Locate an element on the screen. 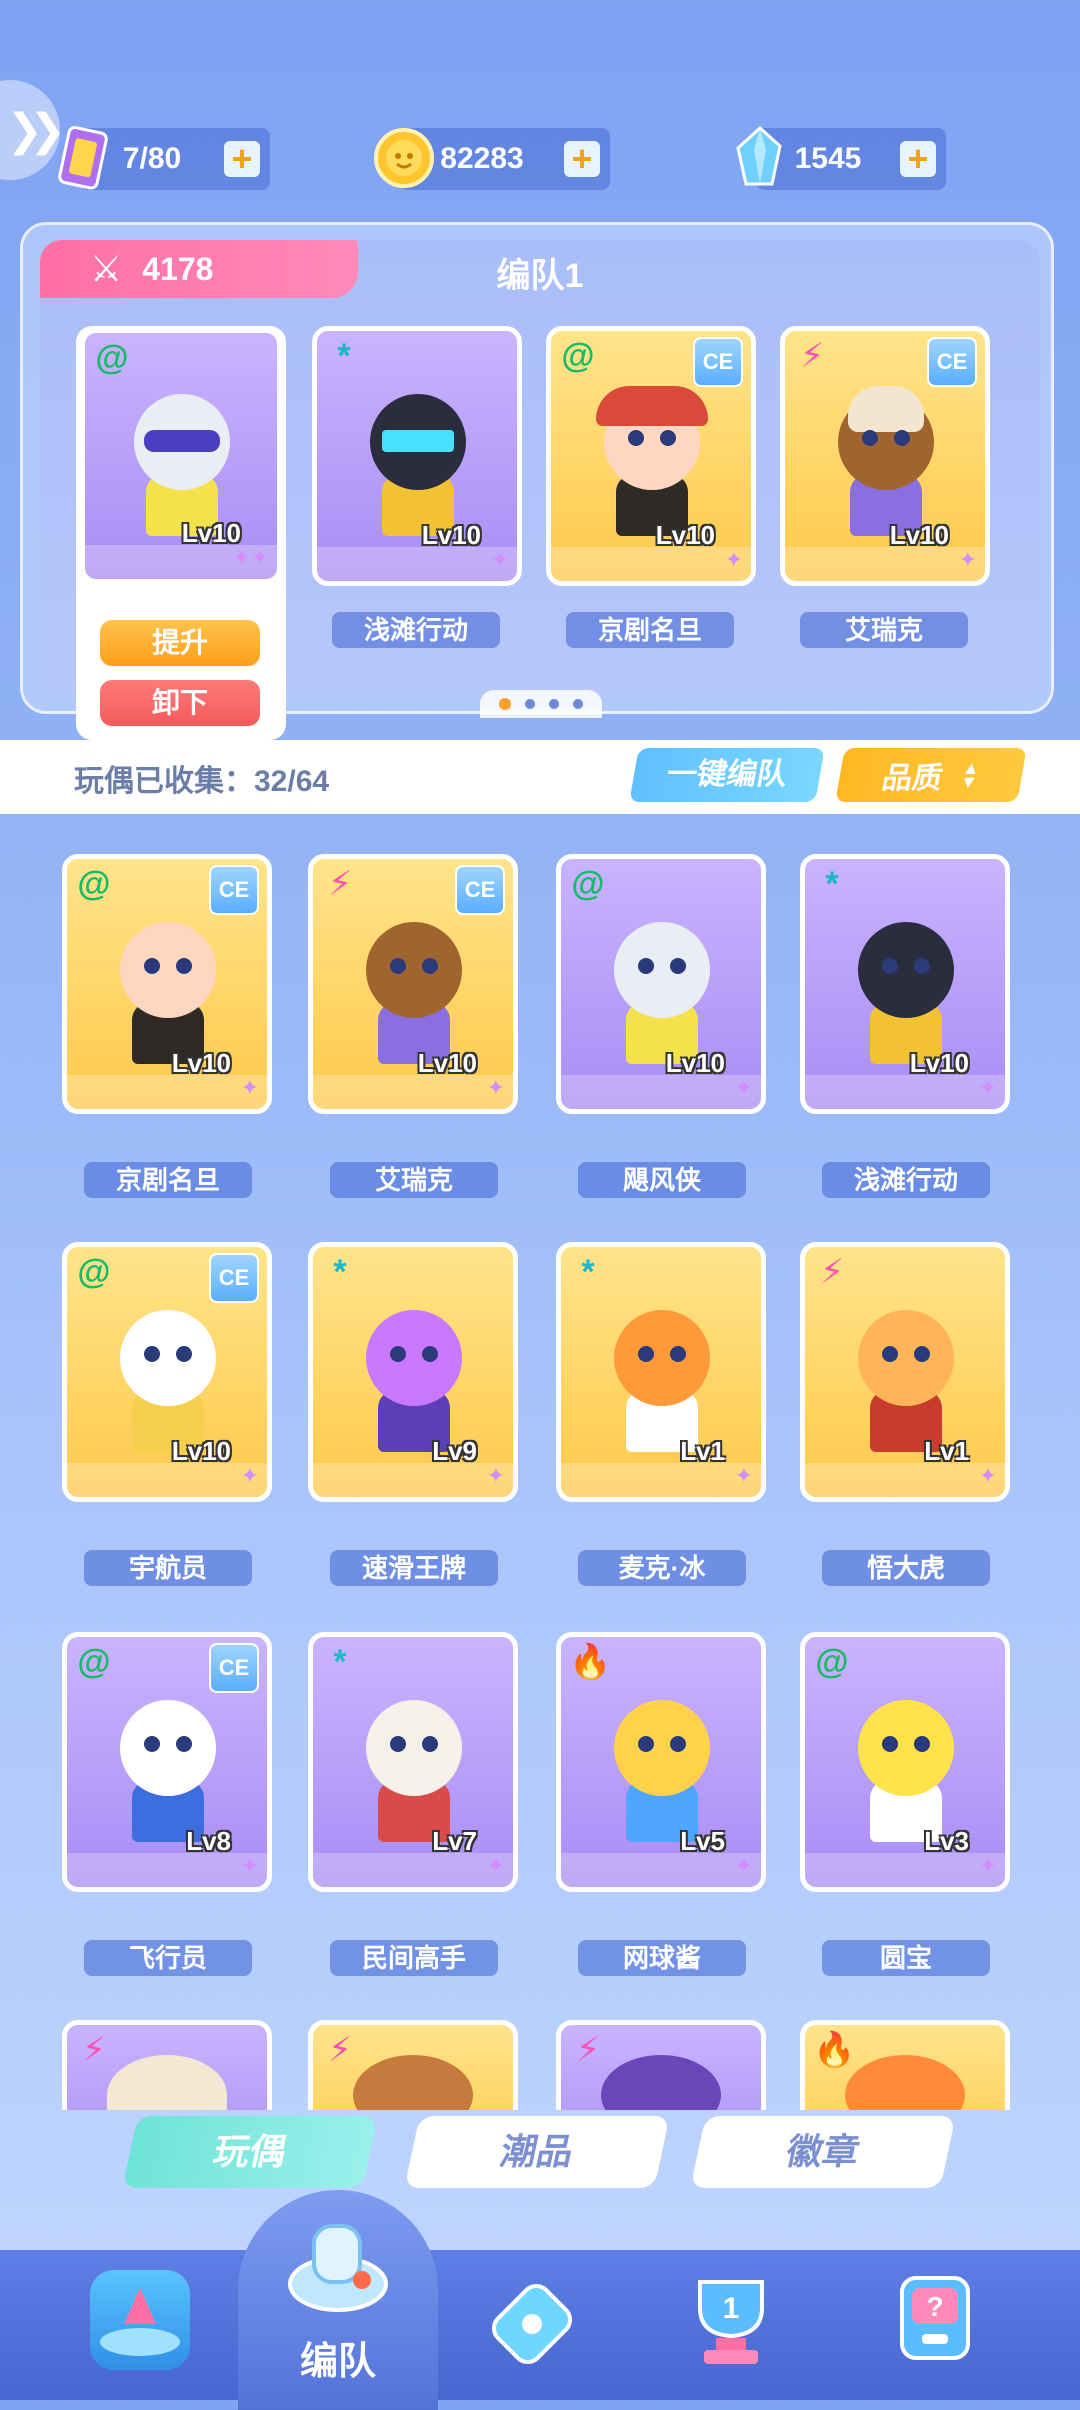 The image size is (1080, 2410). ticket-icon is located at coordinates (84, 158).